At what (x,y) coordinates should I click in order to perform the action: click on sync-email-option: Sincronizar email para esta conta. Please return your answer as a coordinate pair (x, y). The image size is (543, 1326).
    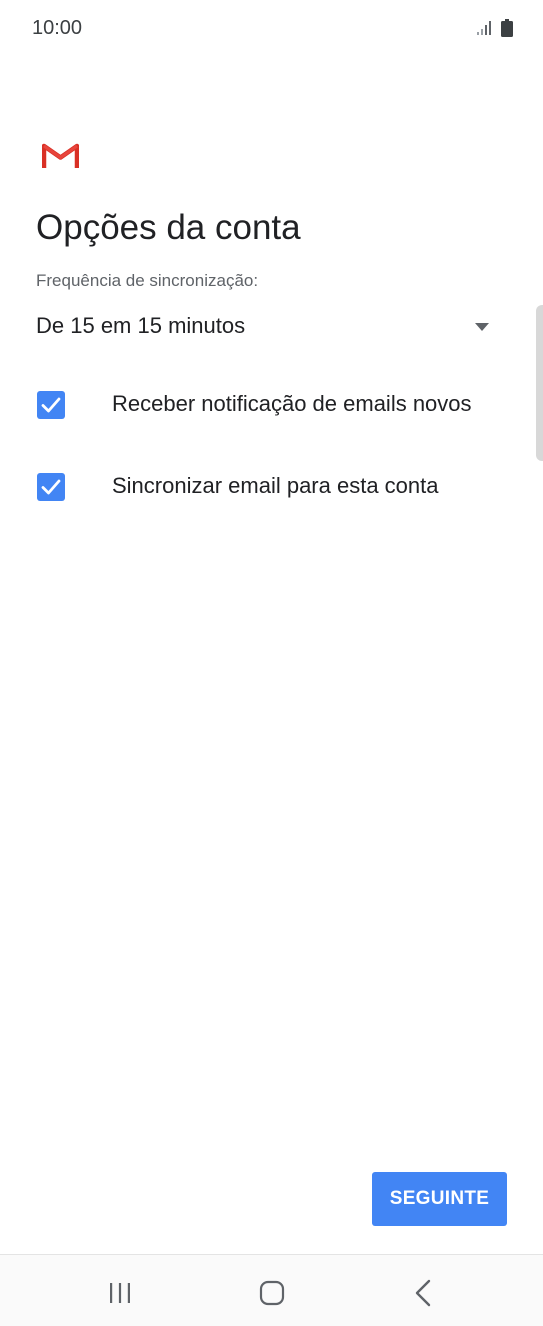
    Looking at the image, I should click on (276, 486).